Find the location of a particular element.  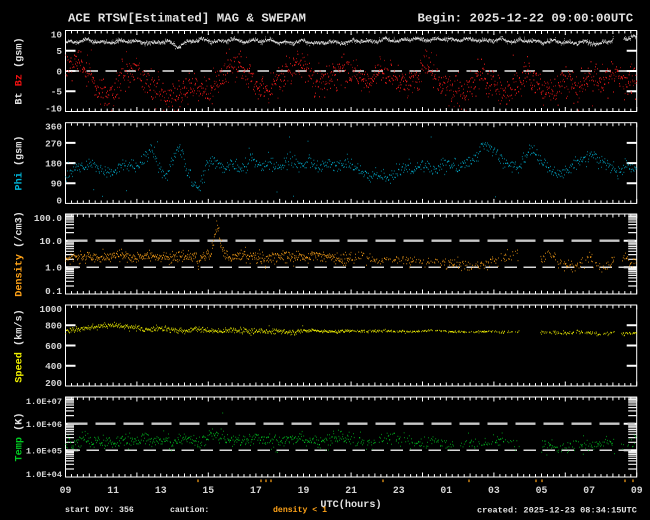

svg-text: 15 is located at coordinates (208, 490).